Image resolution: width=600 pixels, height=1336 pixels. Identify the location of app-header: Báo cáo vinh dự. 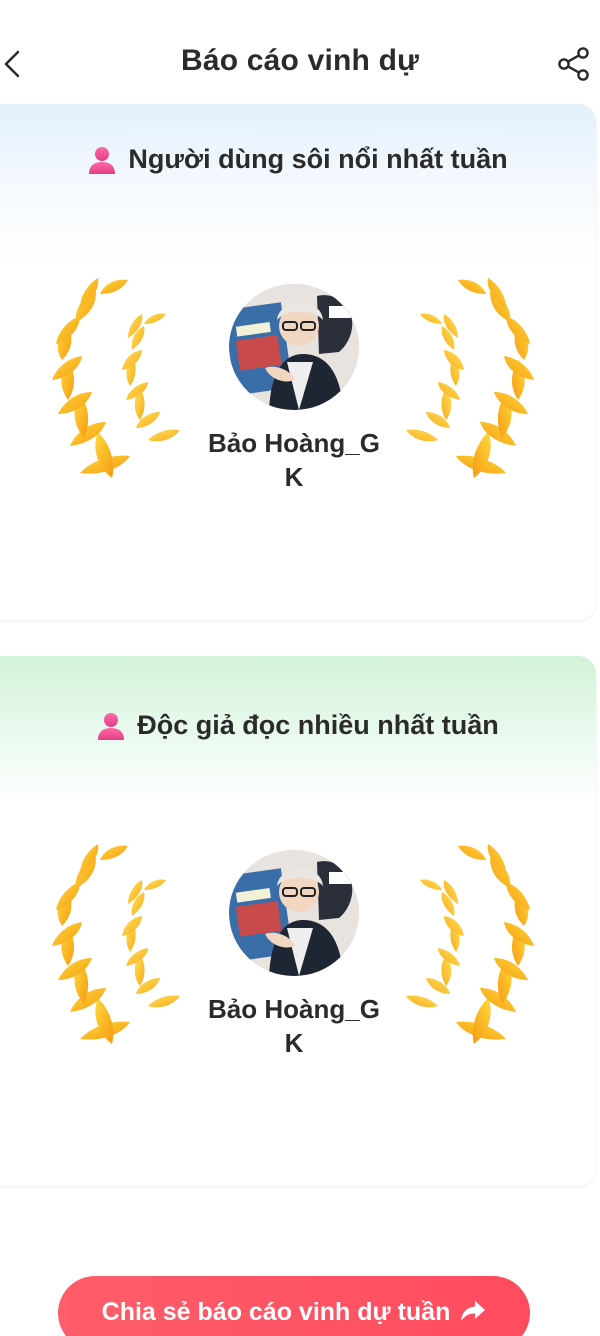
(300, 52).